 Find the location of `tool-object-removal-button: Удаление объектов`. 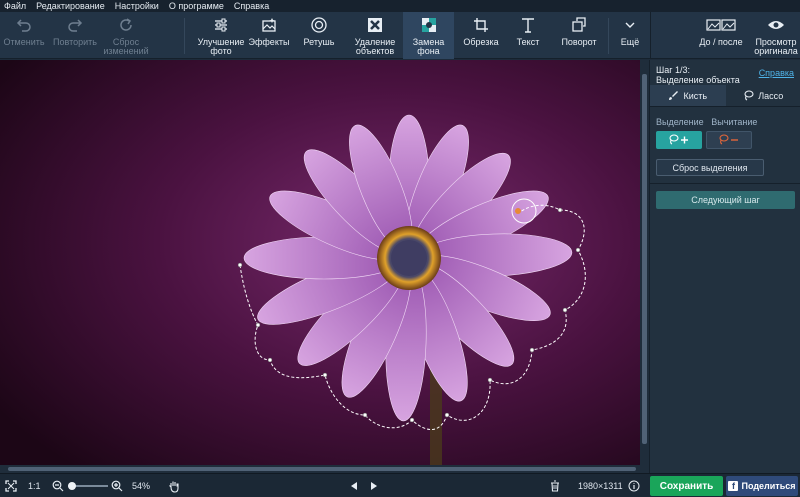

tool-object-removal-button: Удаление объектов is located at coordinates (375, 35).